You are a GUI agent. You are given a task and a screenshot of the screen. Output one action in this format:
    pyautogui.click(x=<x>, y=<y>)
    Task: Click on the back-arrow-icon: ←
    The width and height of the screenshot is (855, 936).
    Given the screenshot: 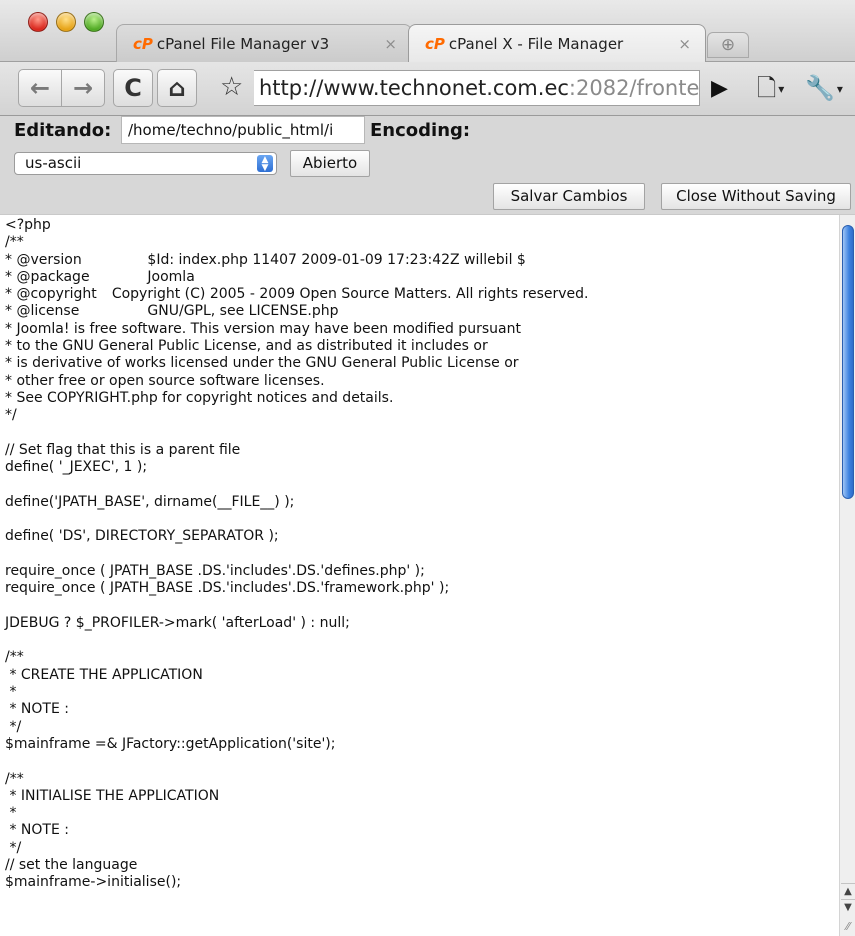 What is the action you would take?
    pyautogui.click(x=40, y=88)
    